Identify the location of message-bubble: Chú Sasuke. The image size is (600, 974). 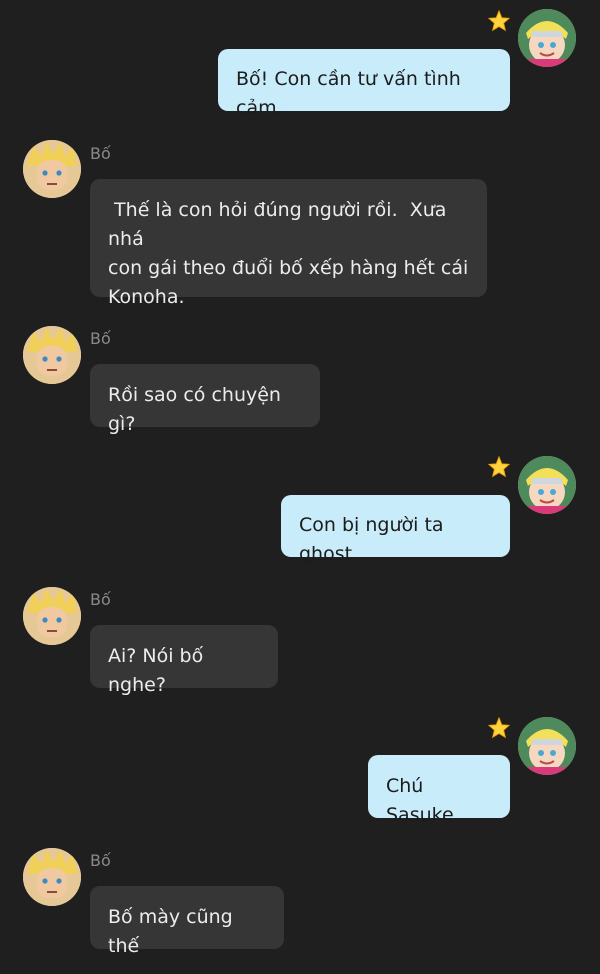
(439, 790).